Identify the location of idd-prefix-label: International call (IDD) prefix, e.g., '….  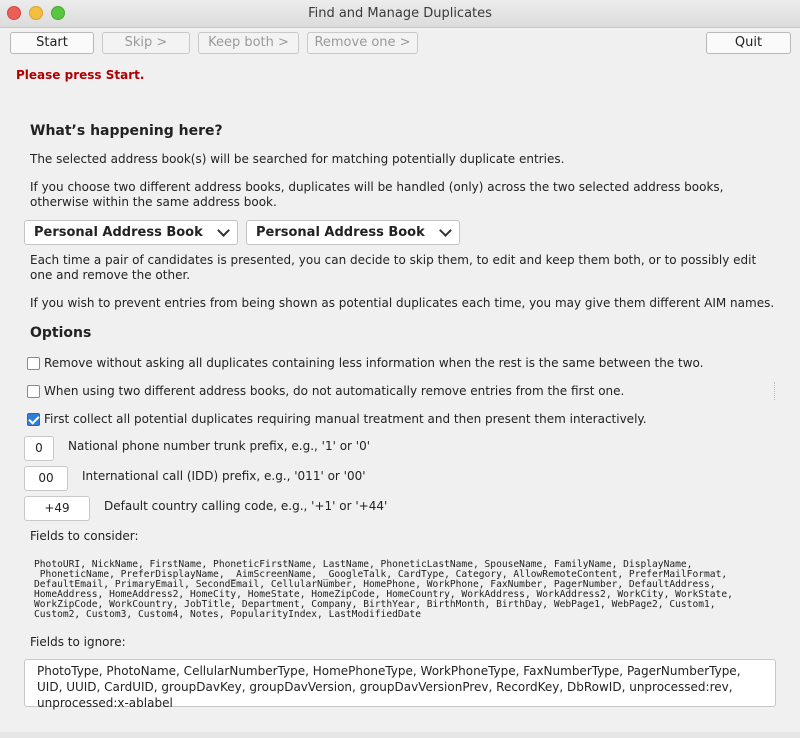
(224, 476).